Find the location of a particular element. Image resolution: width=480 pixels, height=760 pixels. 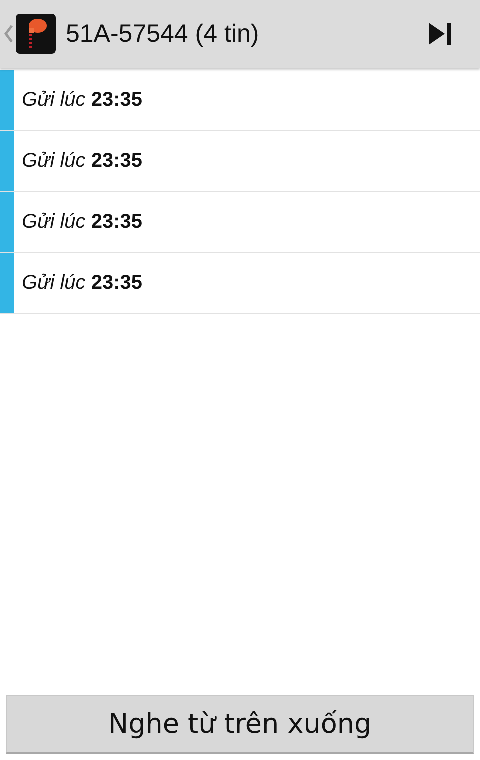

play-all-button: Nghe từ trên xuống is located at coordinates (240, 724).